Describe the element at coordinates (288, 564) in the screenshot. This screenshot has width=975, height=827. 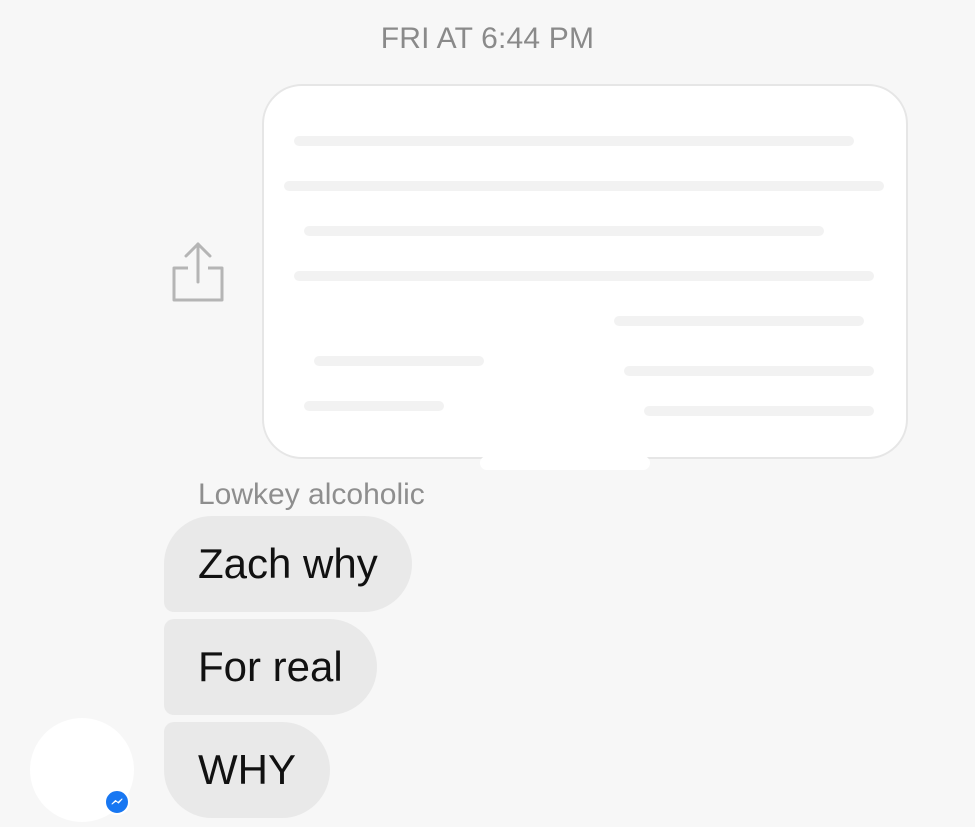
I see `message-bubble: Zach why` at that location.